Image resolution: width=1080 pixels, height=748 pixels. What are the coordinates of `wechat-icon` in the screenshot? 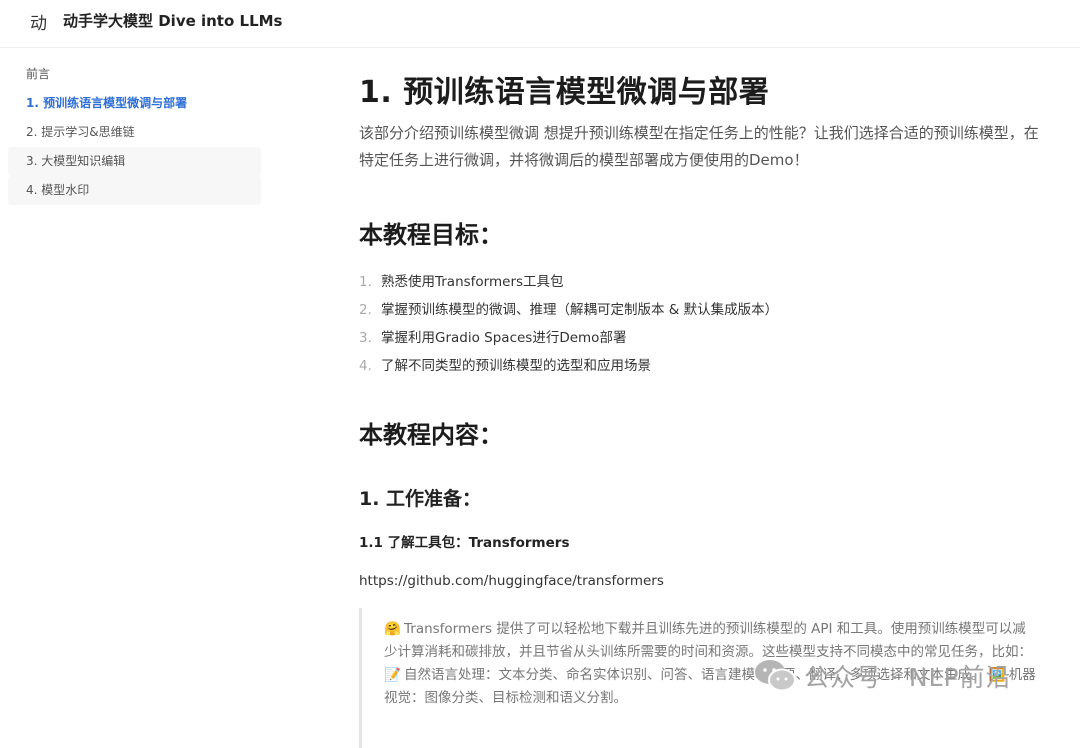 It's located at (775, 676).